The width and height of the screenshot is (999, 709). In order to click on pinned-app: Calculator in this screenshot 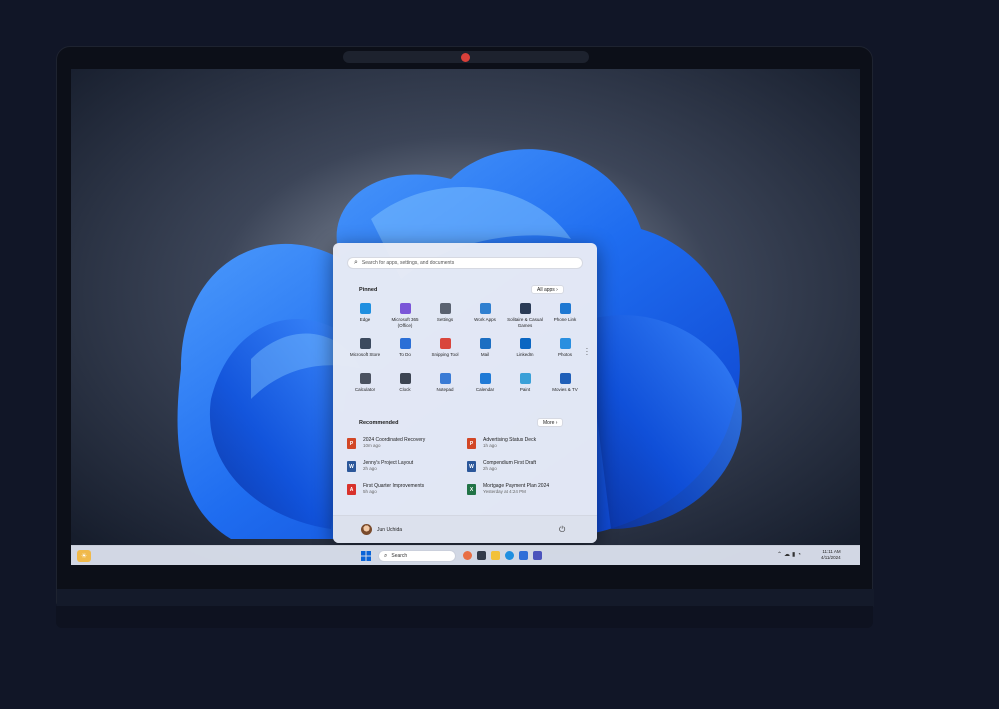, I will do `click(365, 386)`.